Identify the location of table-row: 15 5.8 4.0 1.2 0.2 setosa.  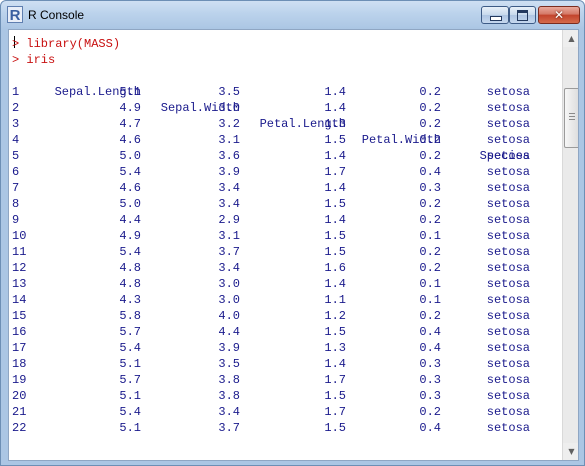
(282, 316).